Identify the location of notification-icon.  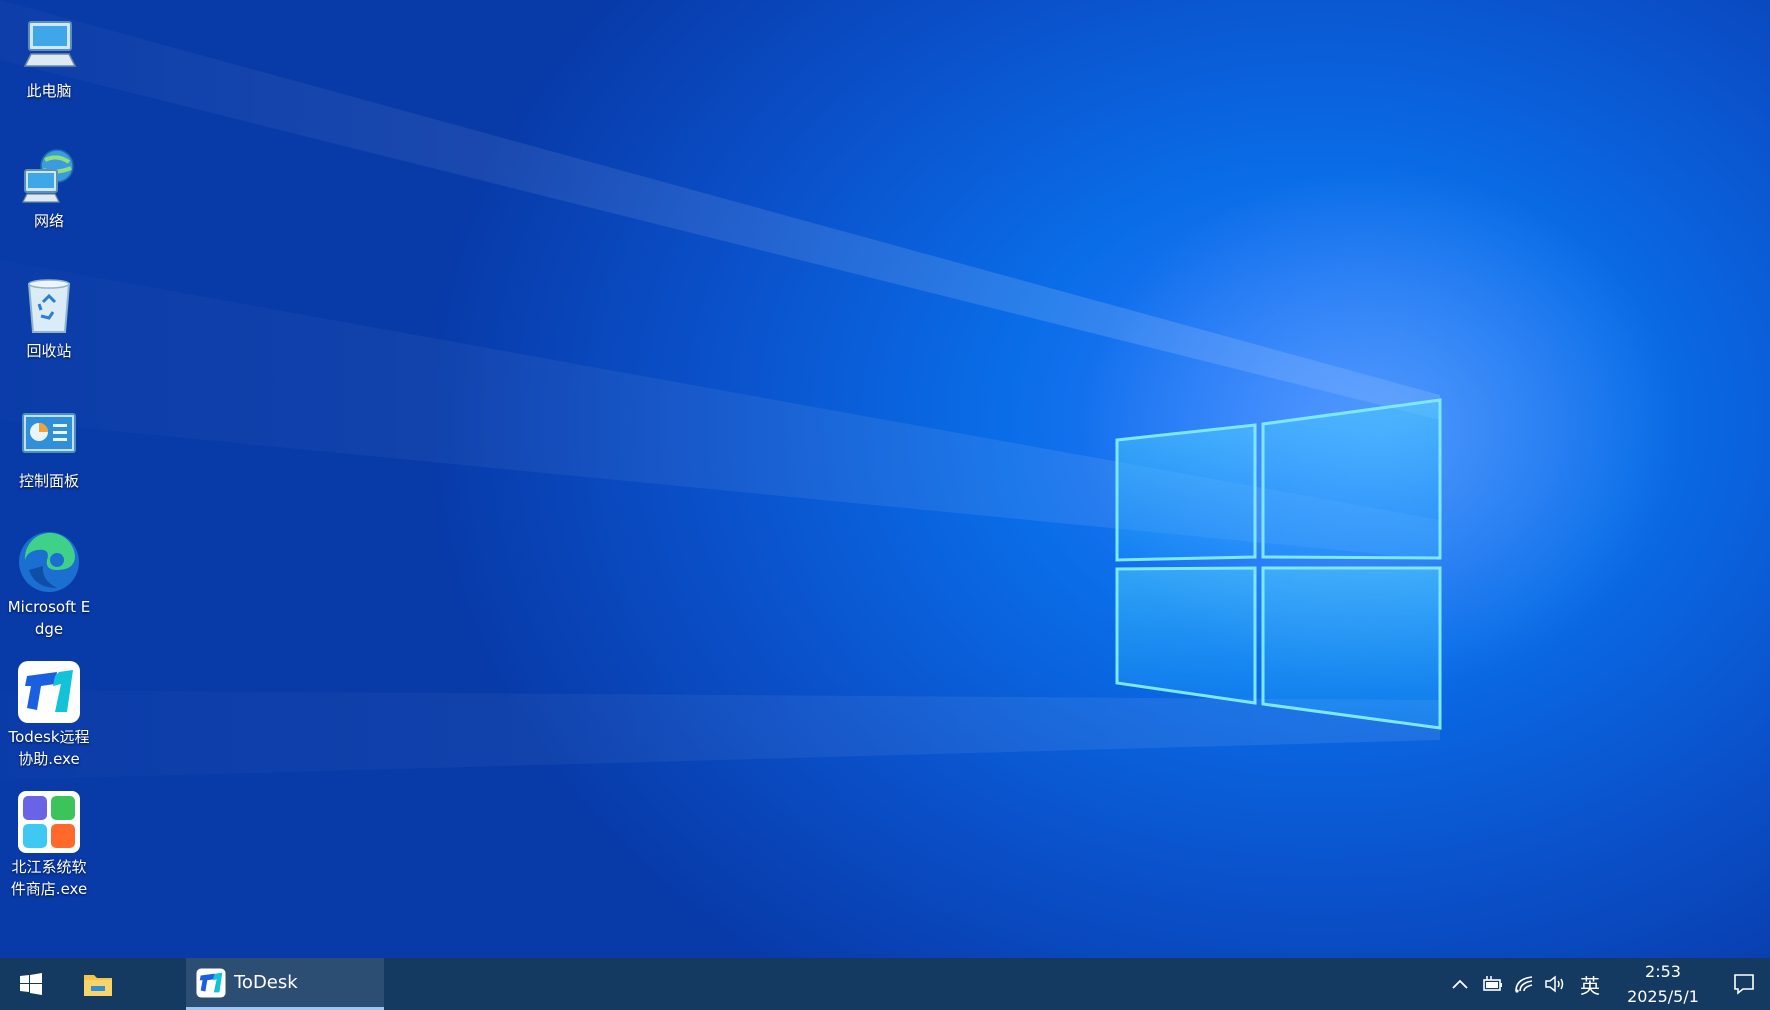
(1744, 984).